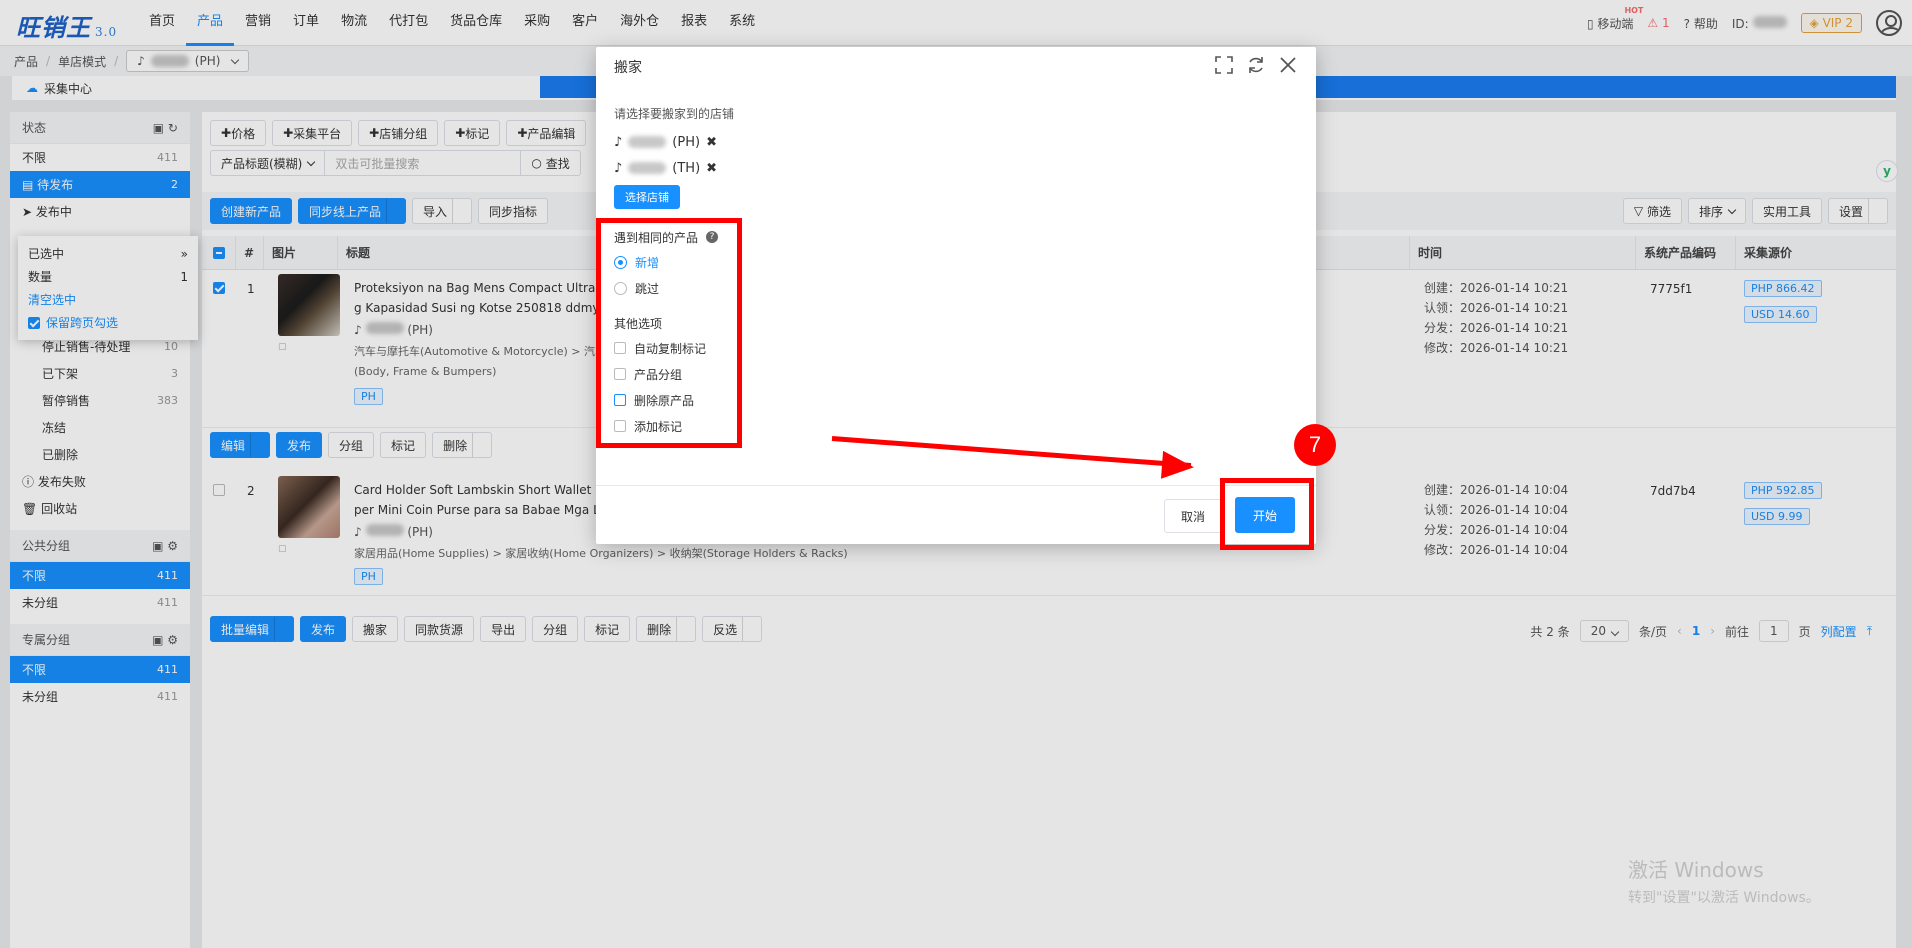 The width and height of the screenshot is (1912, 948). I want to click on selected-shop: ♪ (TH) ✖, so click(666, 168).